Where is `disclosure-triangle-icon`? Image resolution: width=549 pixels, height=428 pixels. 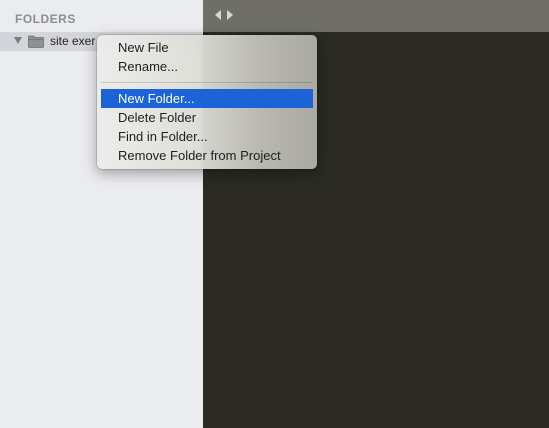 disclosure-triangle-icon is located at coordinates (18, 40).